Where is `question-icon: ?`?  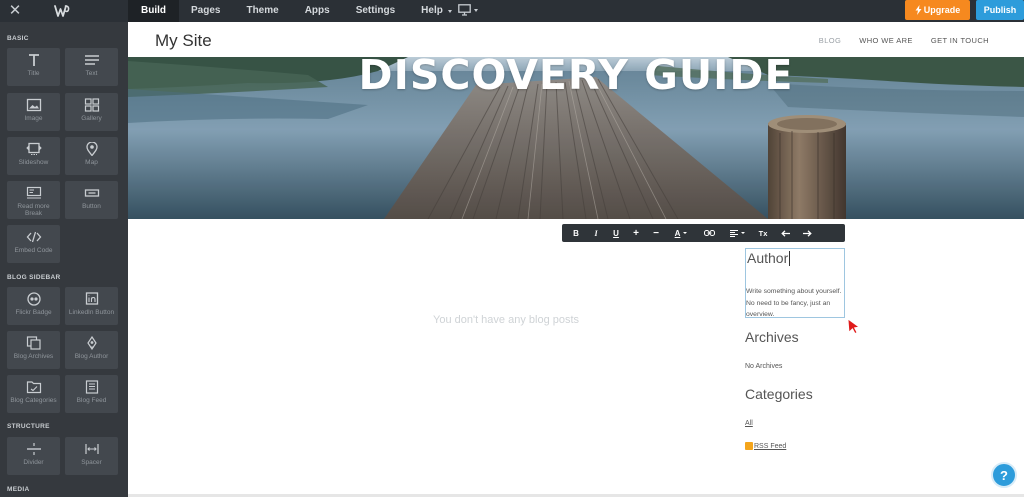 question-icon: ? is located at coordinates (1004, 475).